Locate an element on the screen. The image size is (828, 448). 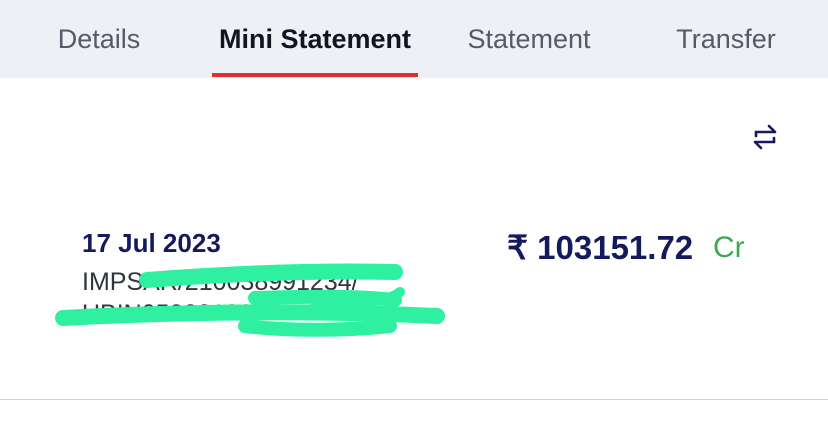
entry-divider is located at coordinates (414, 399).